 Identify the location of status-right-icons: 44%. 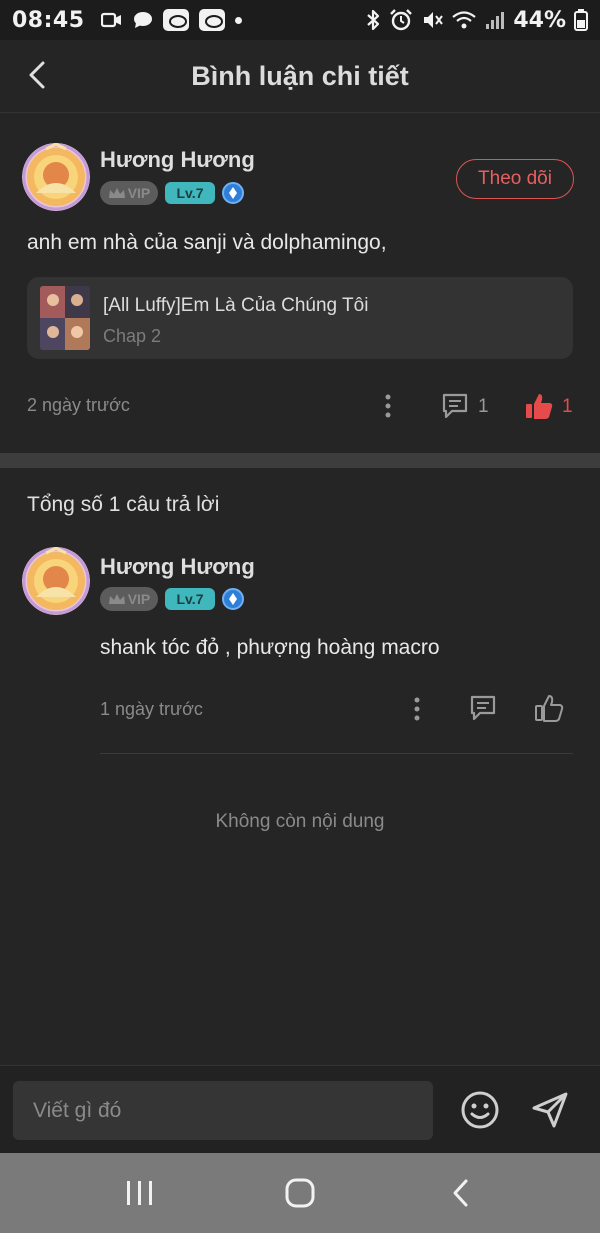
(476, 20).